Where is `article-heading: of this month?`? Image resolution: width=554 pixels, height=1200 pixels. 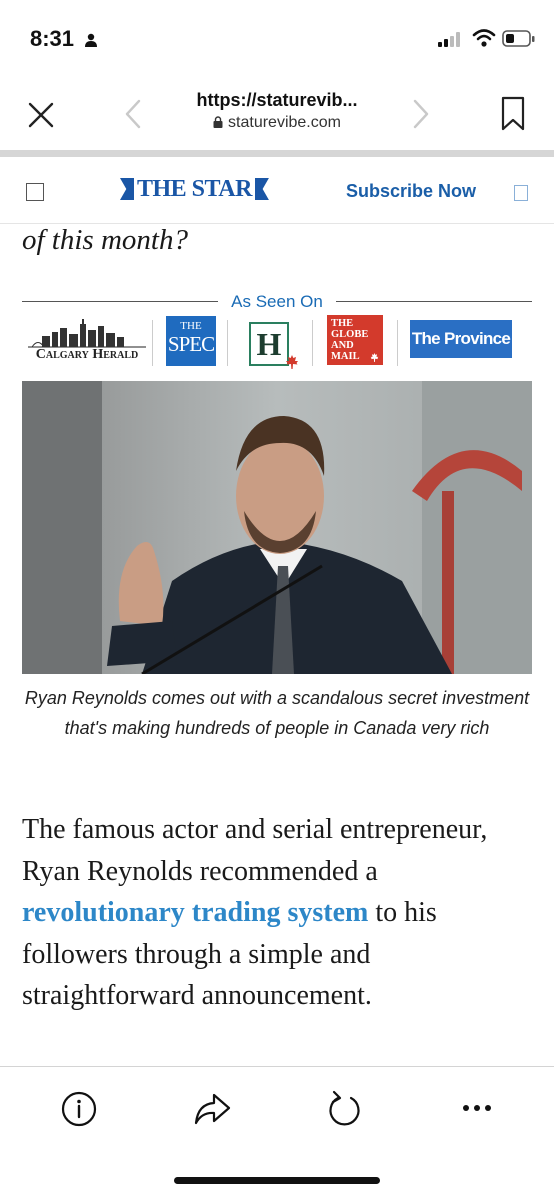 article-heading: of this month? is located at coordinates (105, 240).